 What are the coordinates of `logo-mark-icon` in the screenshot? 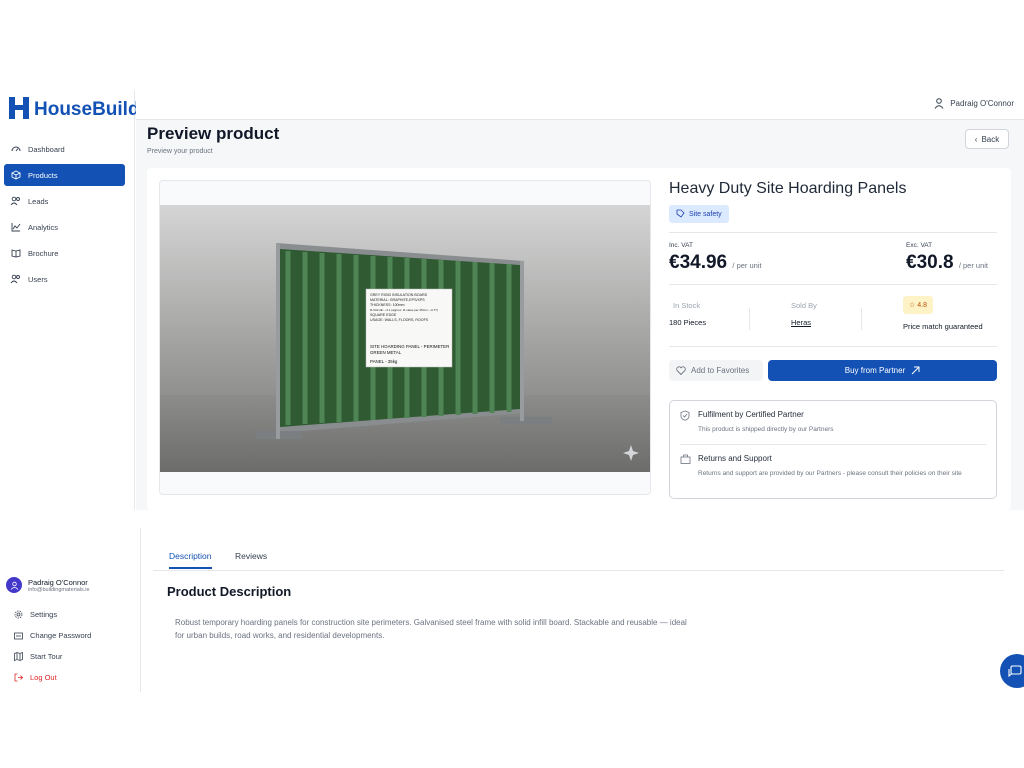 It's located at (21, 108).